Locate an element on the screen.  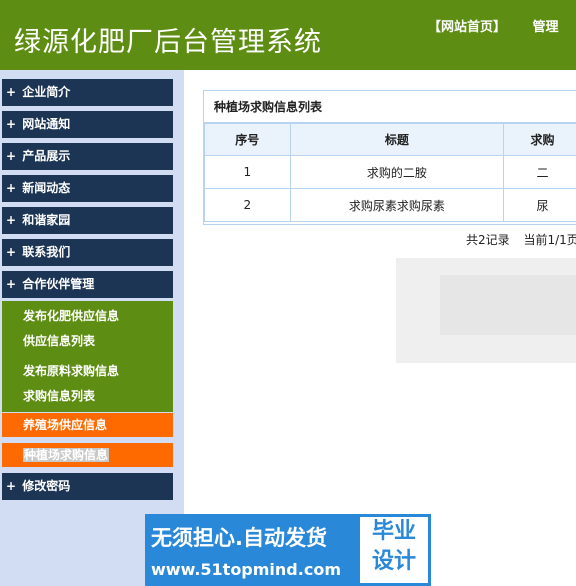
column-header-no: 序号 is located at coordinates (247, 139).